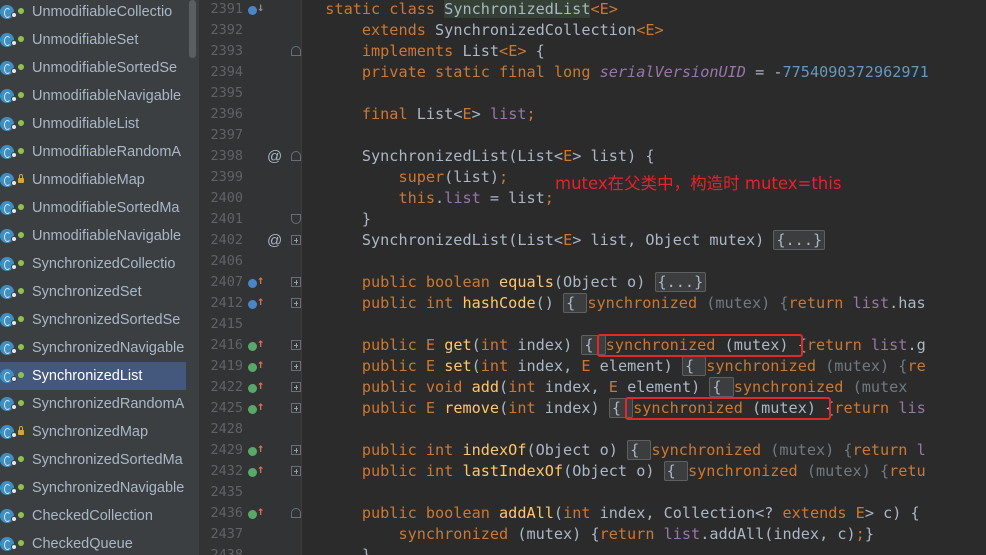 The height and width of the screenshot is (555, 986). Describe the element at coordinates (106, 208) in the screenshot. I see `structure-item-label: UnmodifiableSortedMa` at that location.